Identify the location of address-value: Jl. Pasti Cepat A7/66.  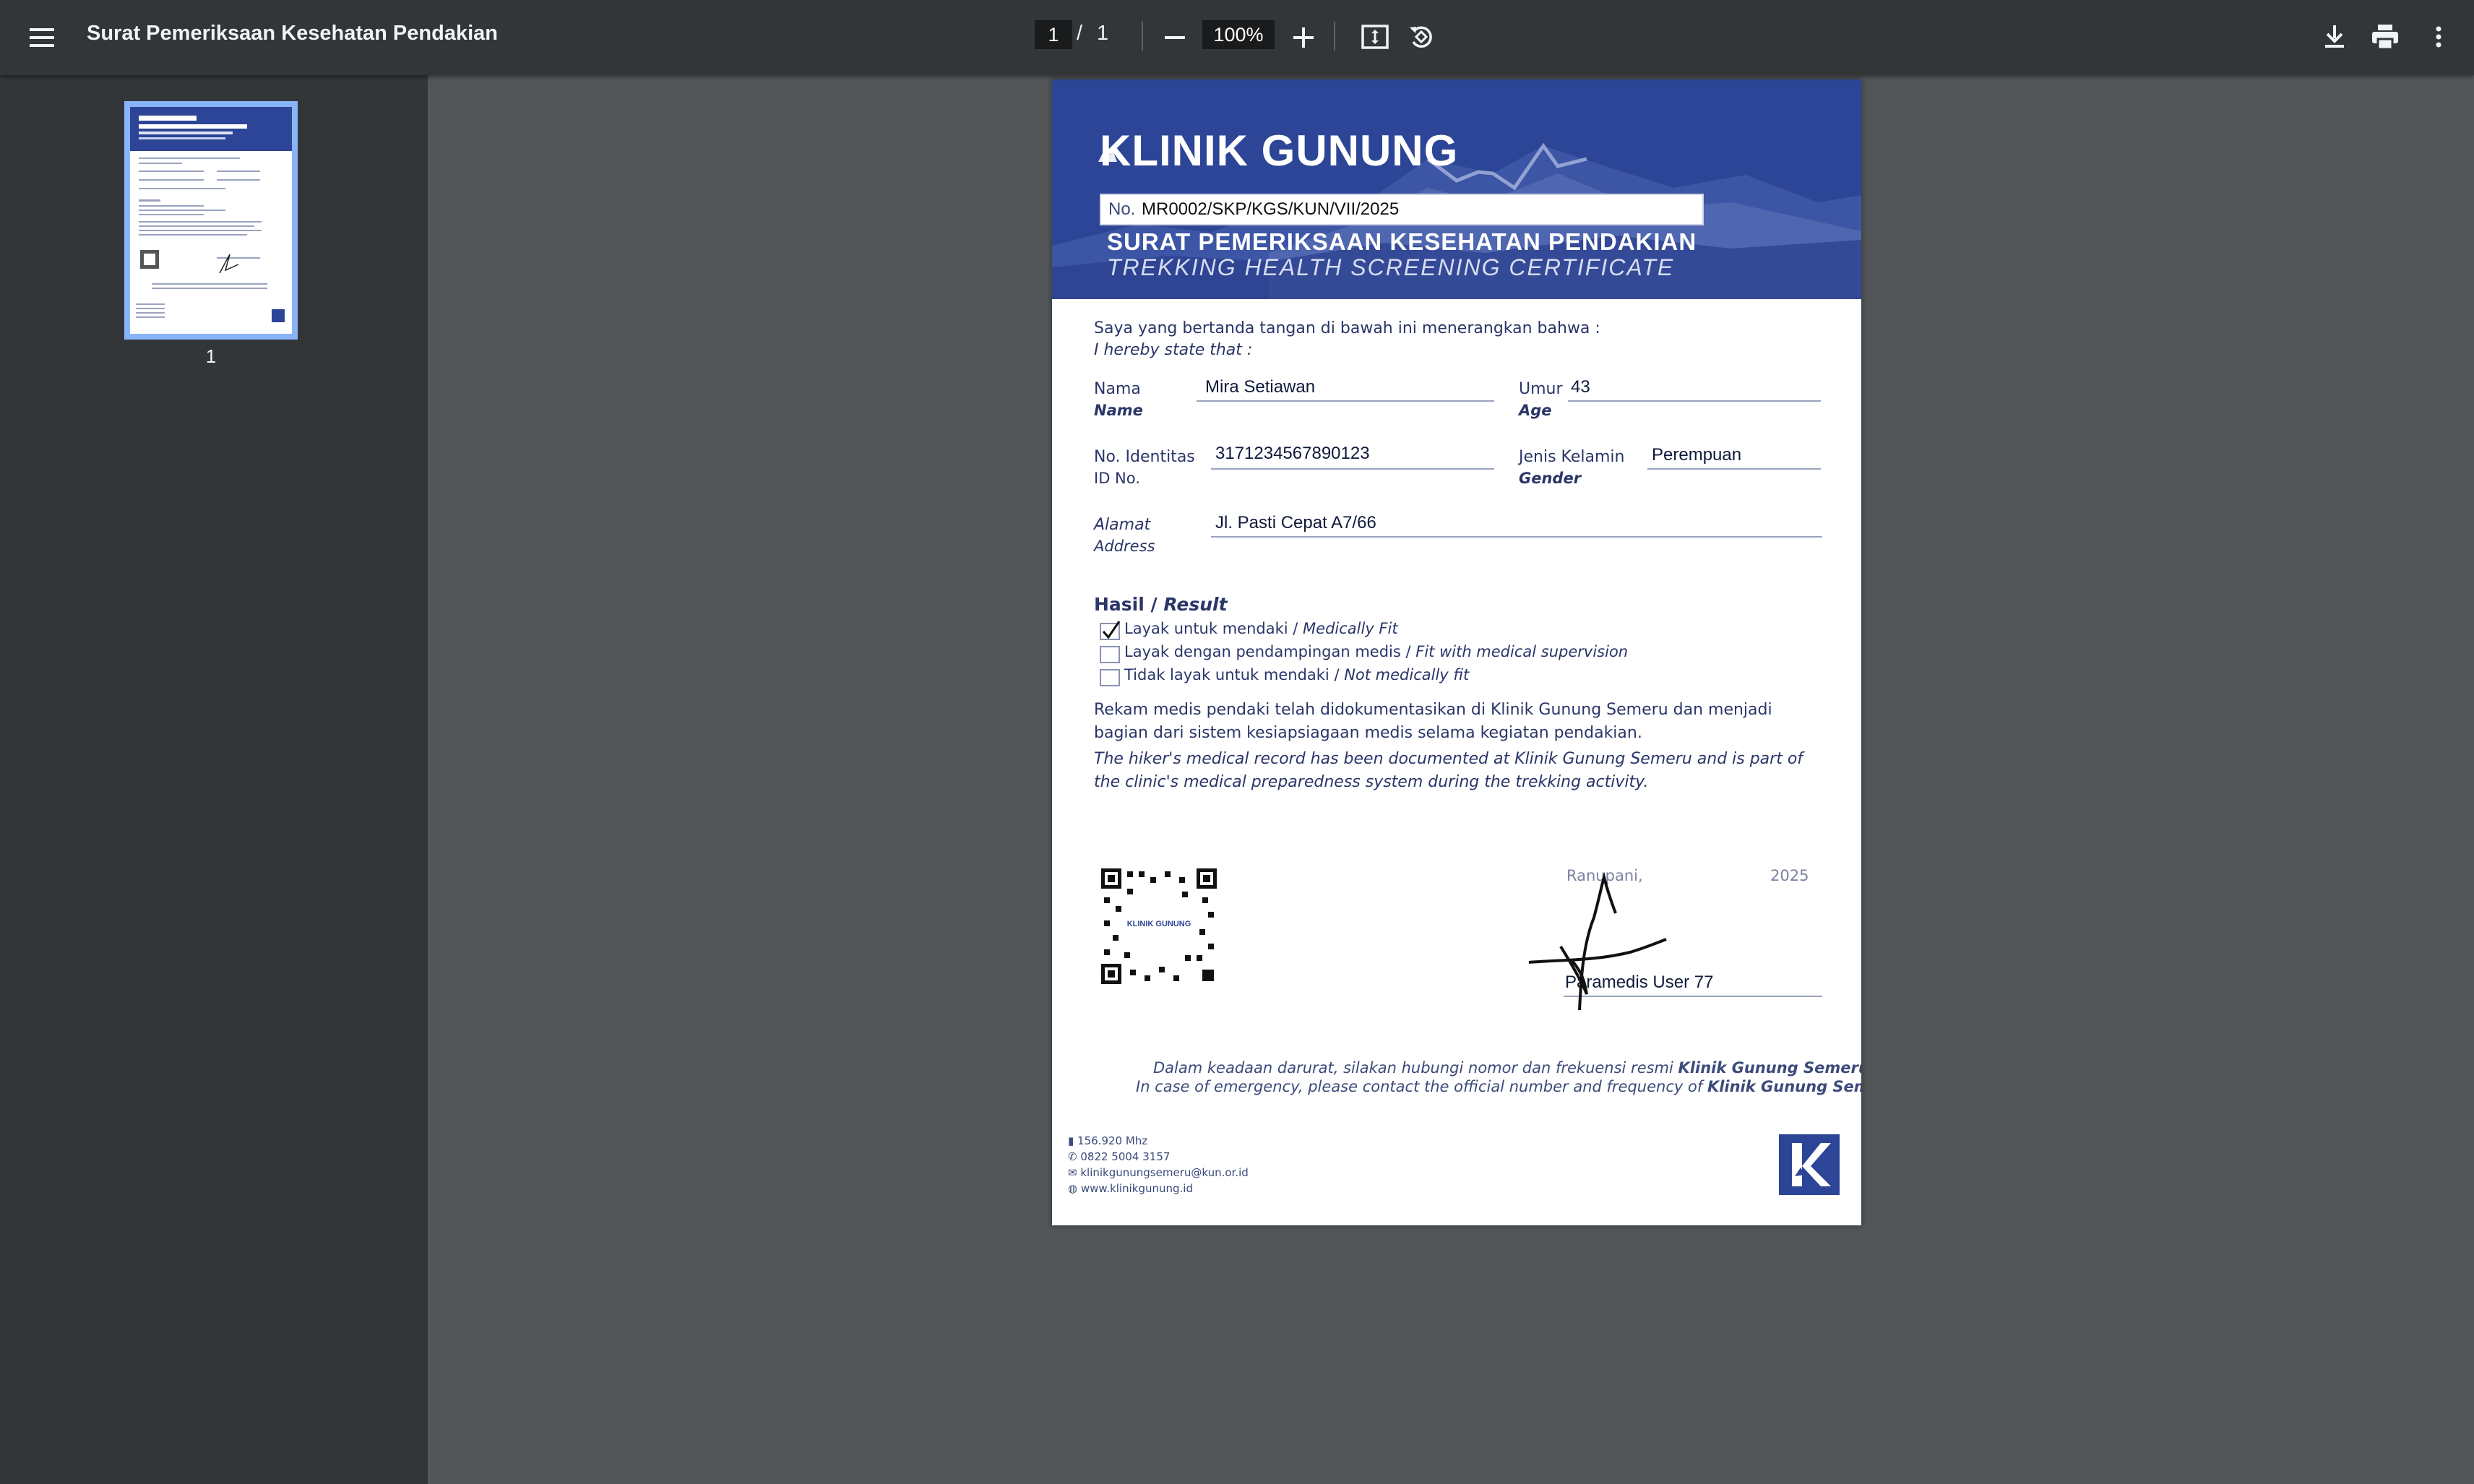
(1295, 522).